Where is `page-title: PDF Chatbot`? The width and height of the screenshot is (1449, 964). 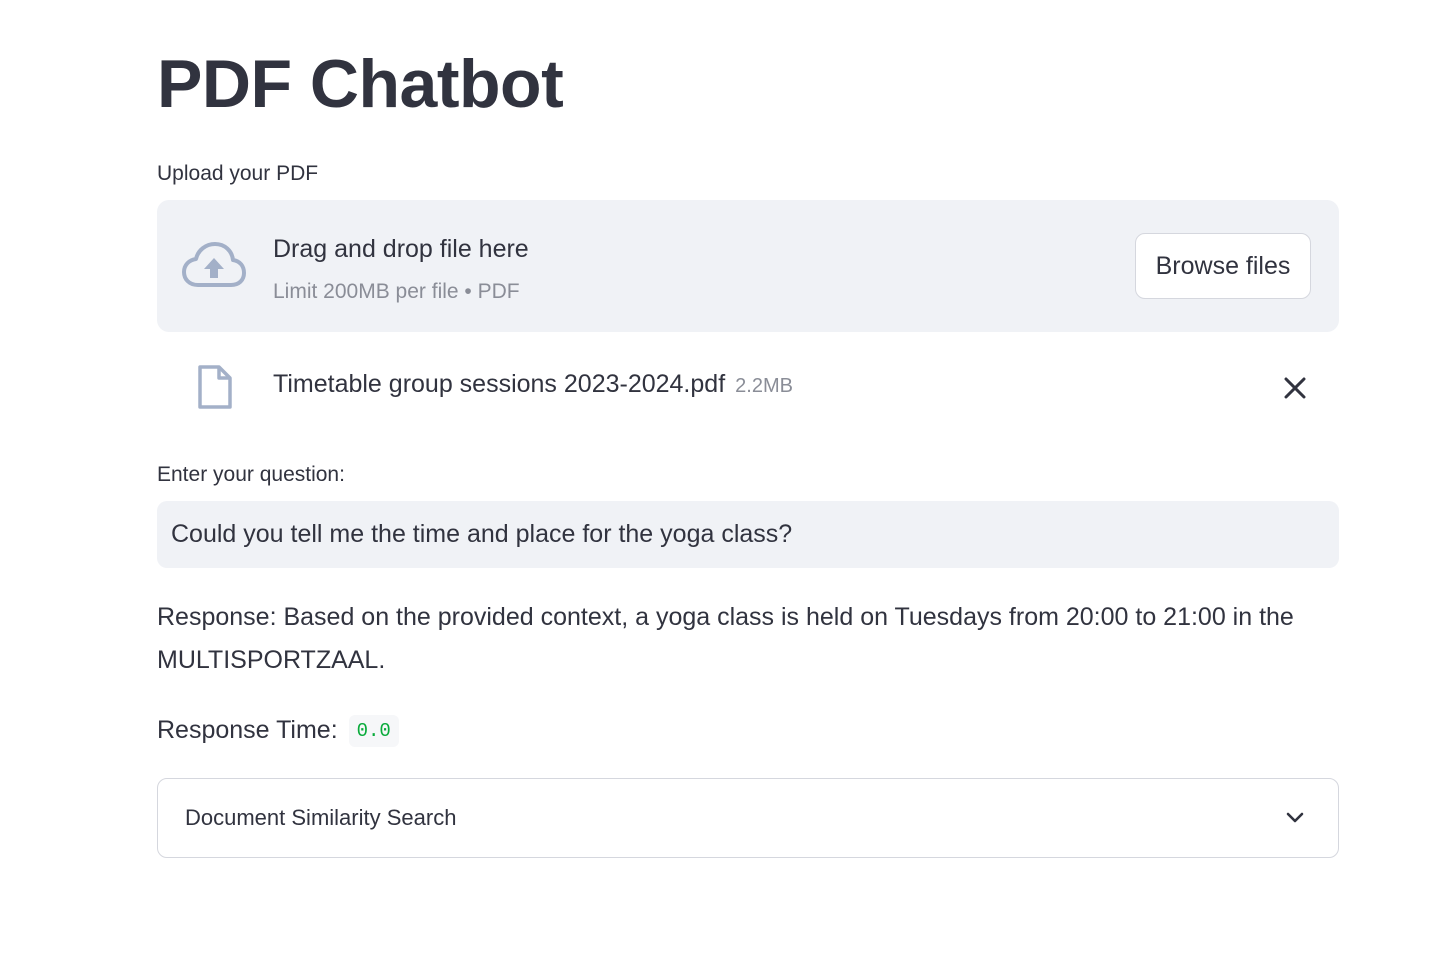
page-title: PDF Chatbot is located at coordinates (360, 84).